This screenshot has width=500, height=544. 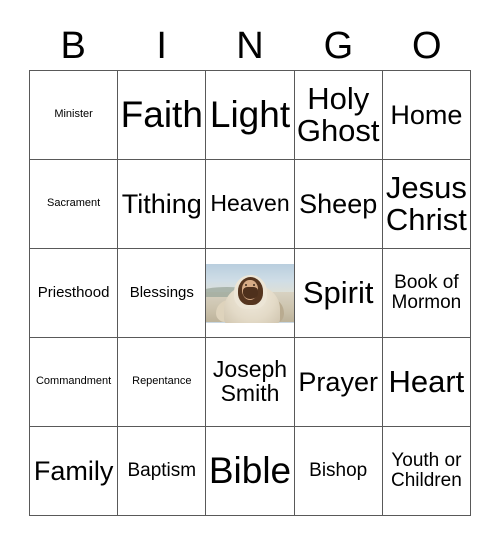 I want to click on bingo-cell-label: Priesthood, so click(x=73, y=293).